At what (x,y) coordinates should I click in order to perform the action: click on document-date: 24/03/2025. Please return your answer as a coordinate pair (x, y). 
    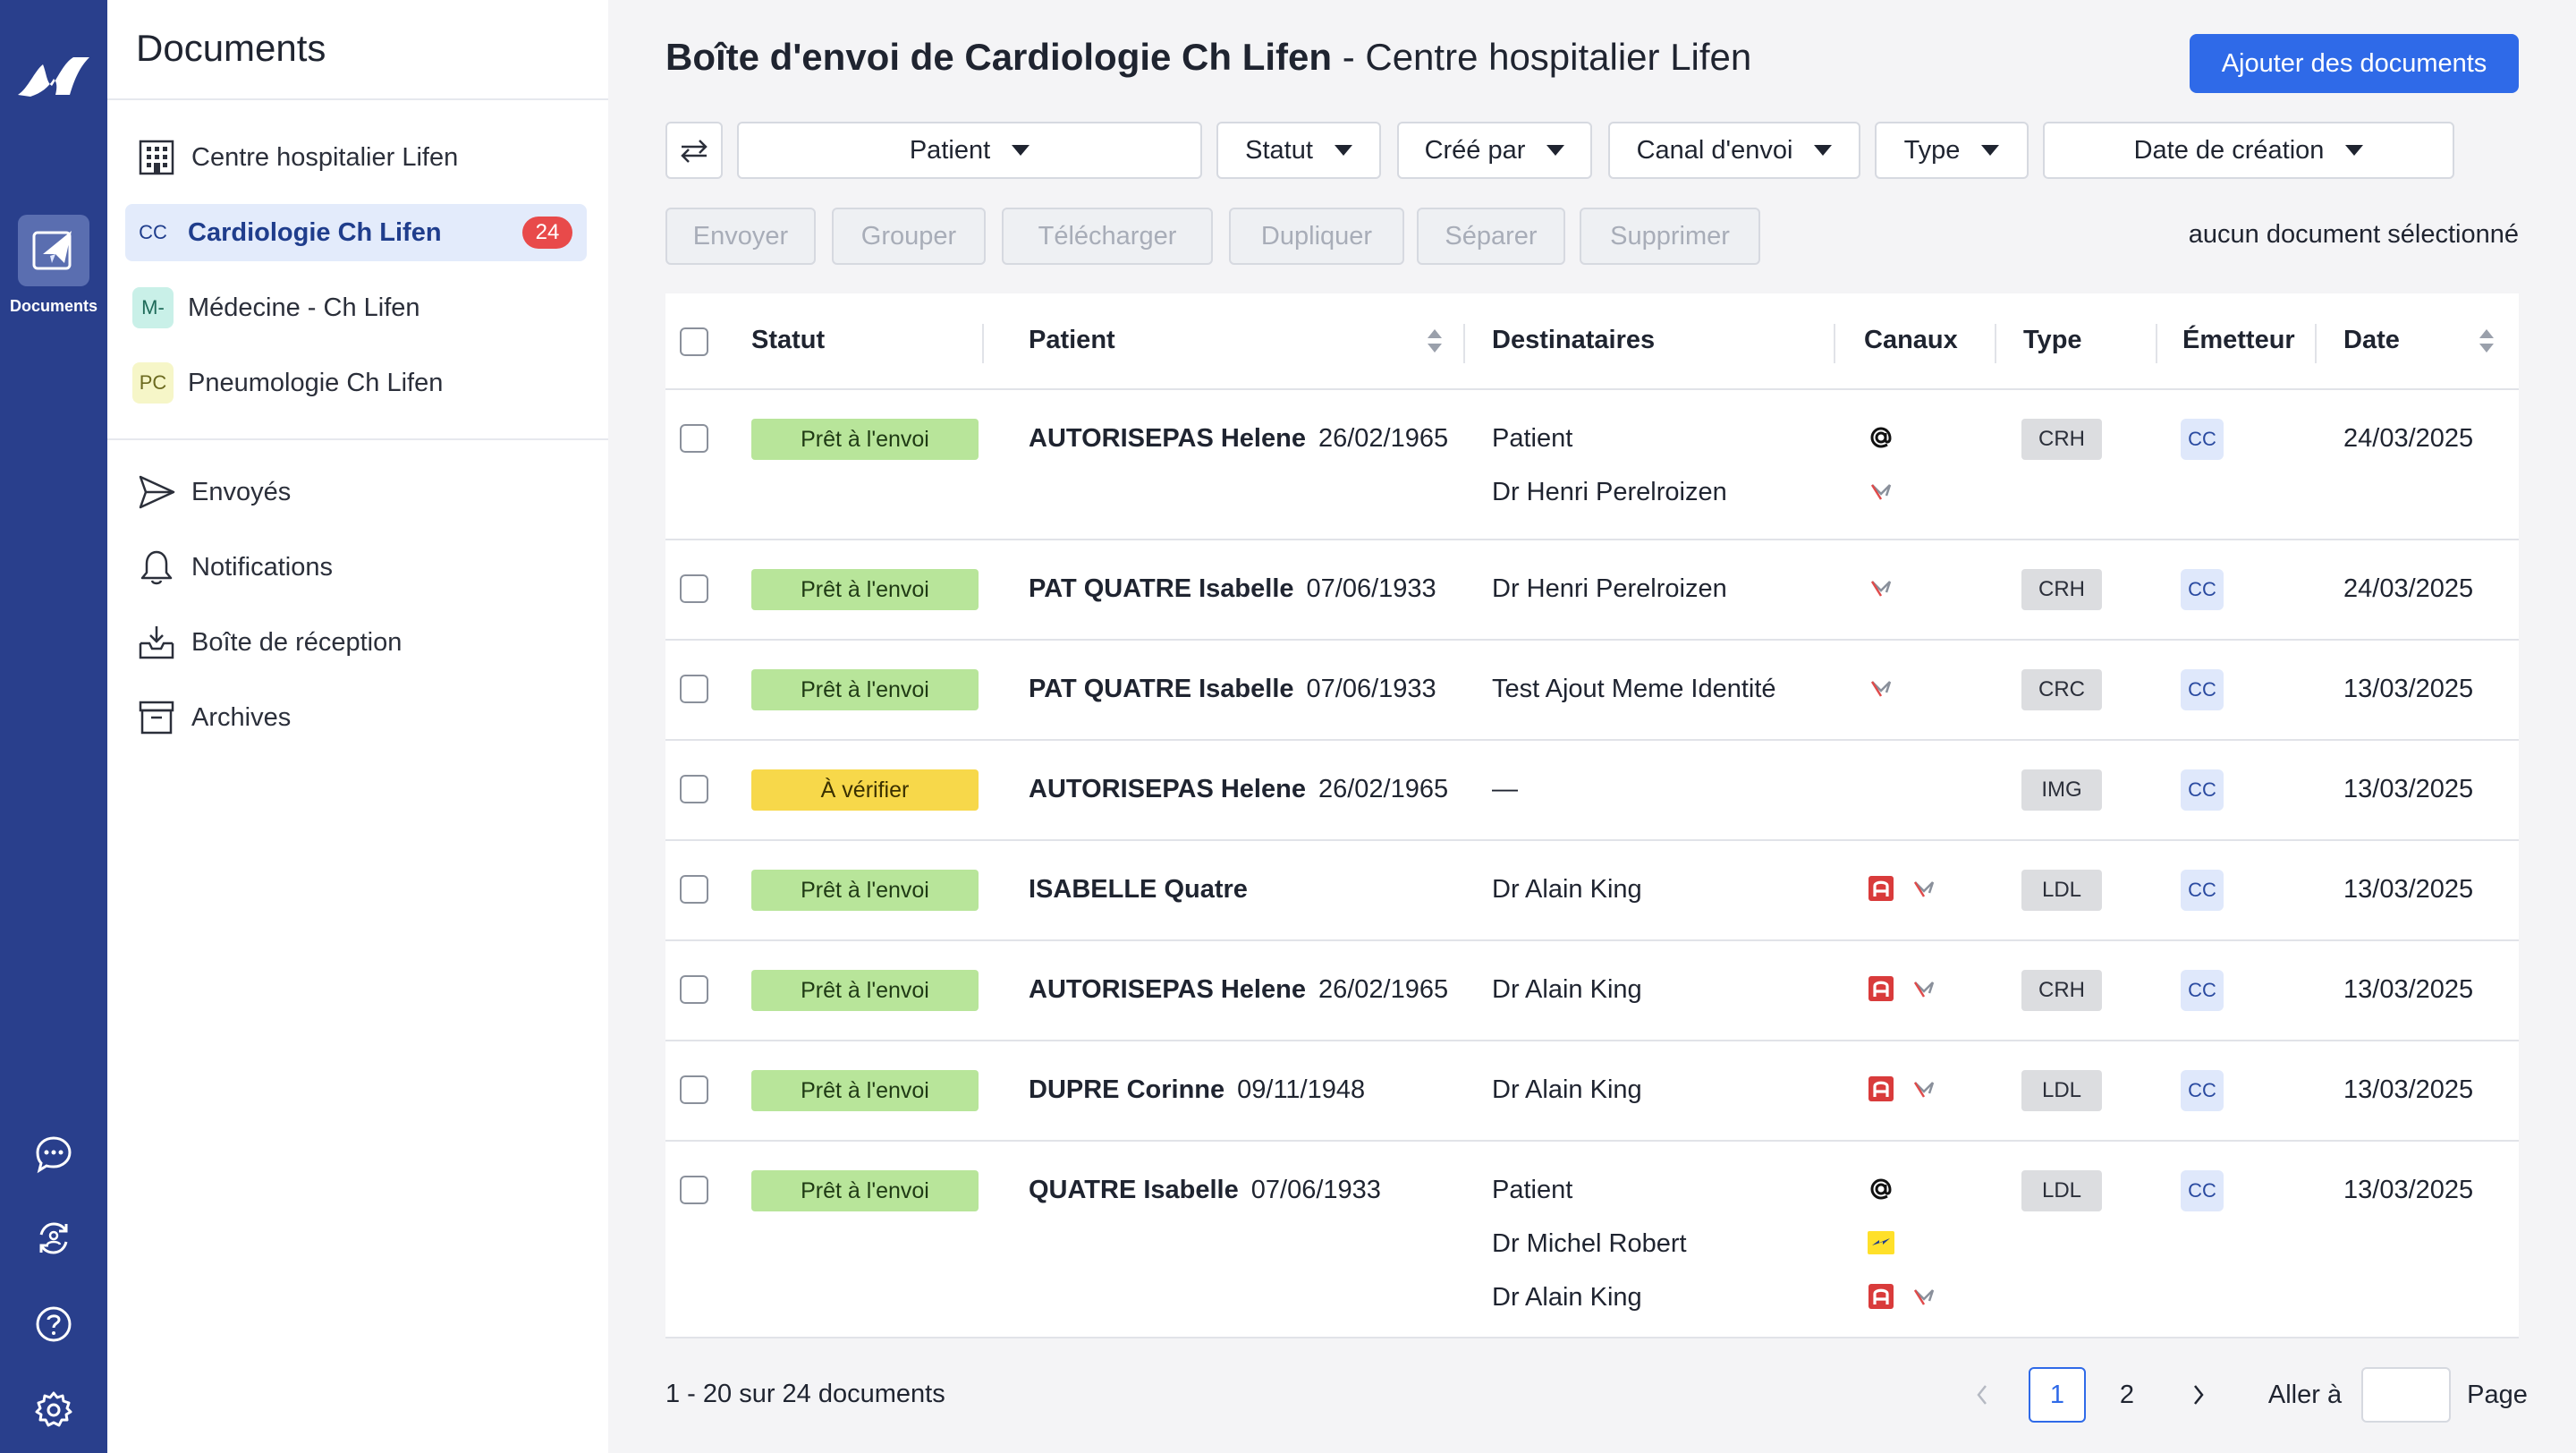
    Looking at the image, I should click on (2408, 438).